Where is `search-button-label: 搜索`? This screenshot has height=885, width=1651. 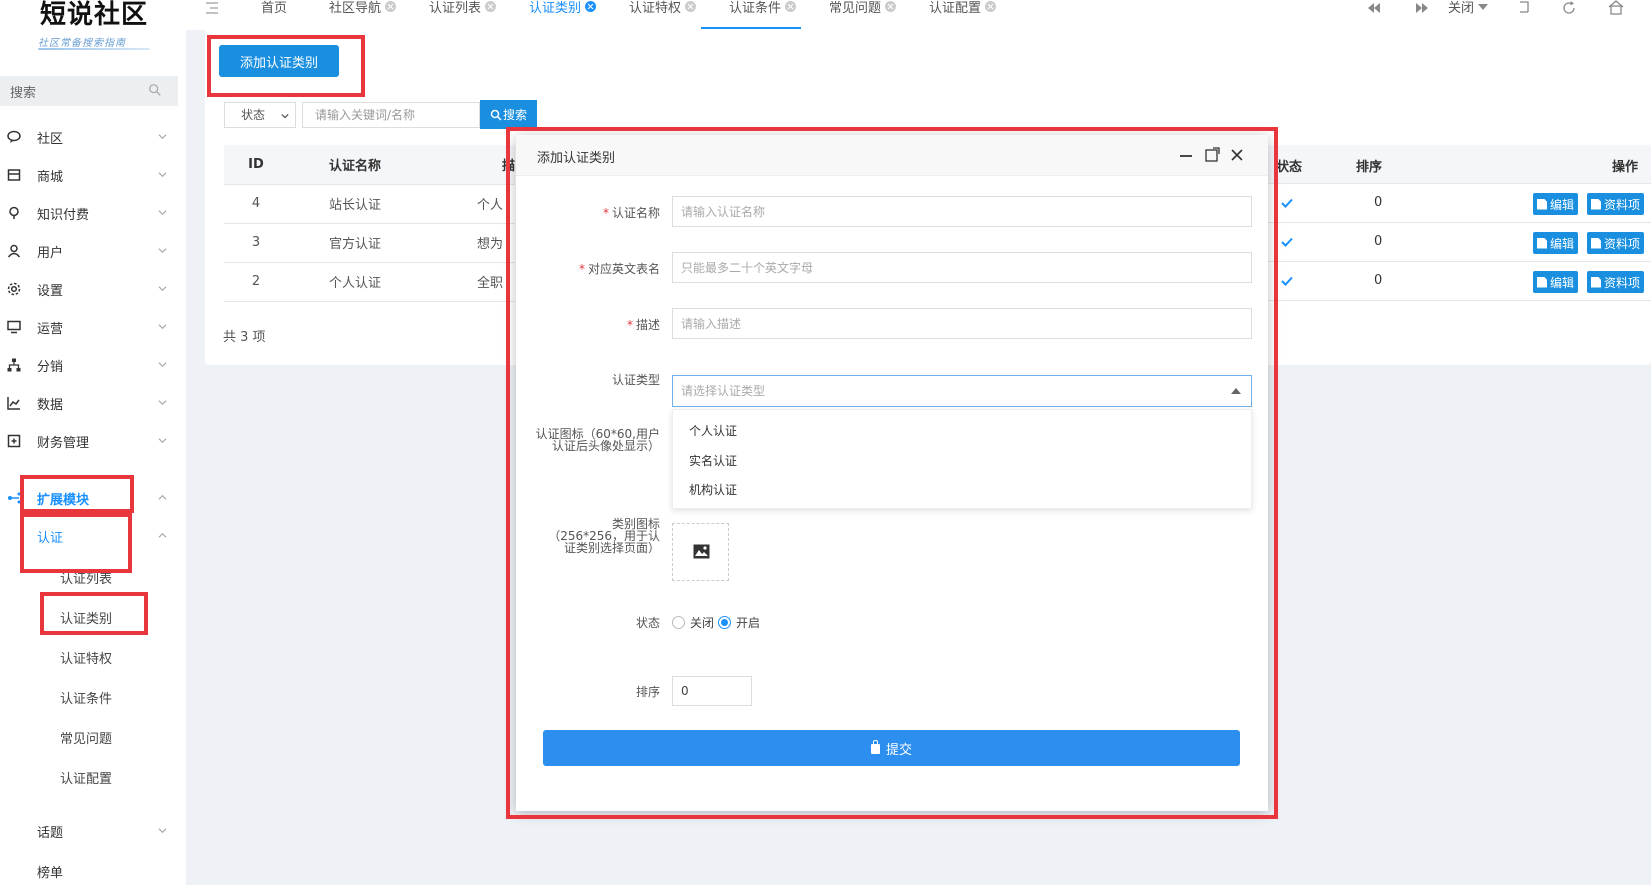
search-button-label: 搜索 is located at coordinates (514, 115).